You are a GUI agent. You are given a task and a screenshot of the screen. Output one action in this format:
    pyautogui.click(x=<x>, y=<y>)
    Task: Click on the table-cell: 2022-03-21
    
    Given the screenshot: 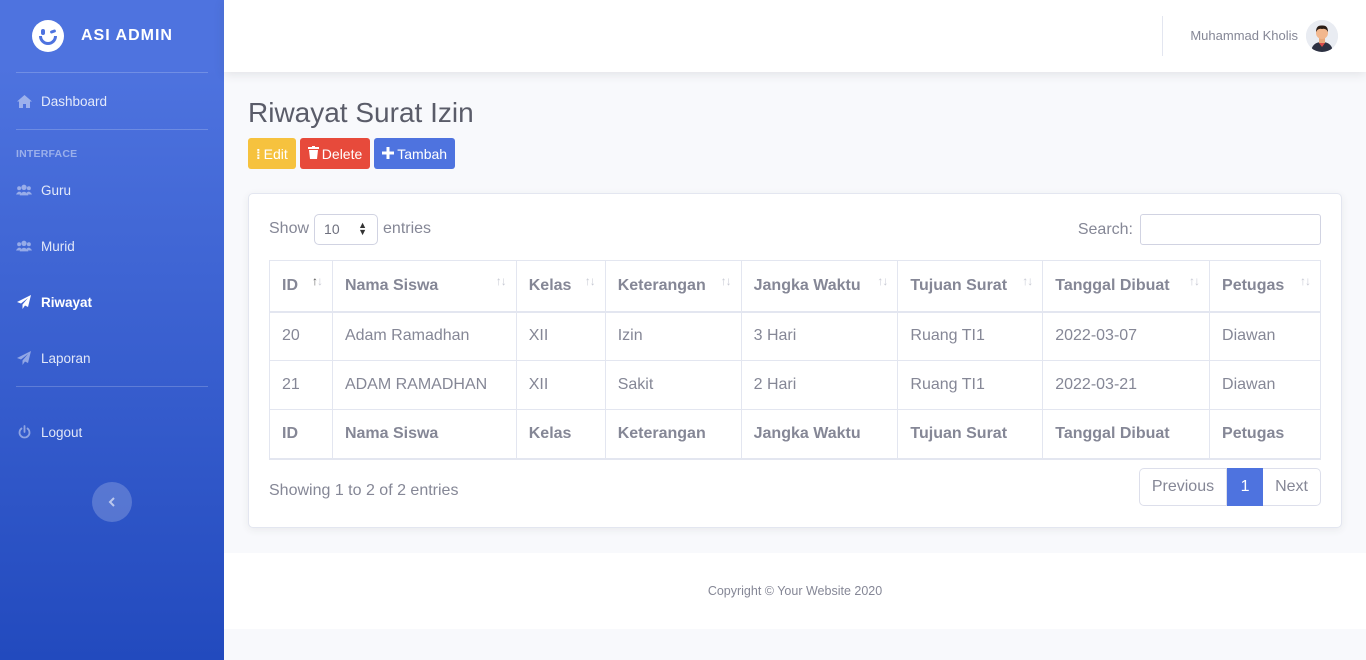 What is the action you would take?
    pyautogui.click(x=1126, y=385)
    